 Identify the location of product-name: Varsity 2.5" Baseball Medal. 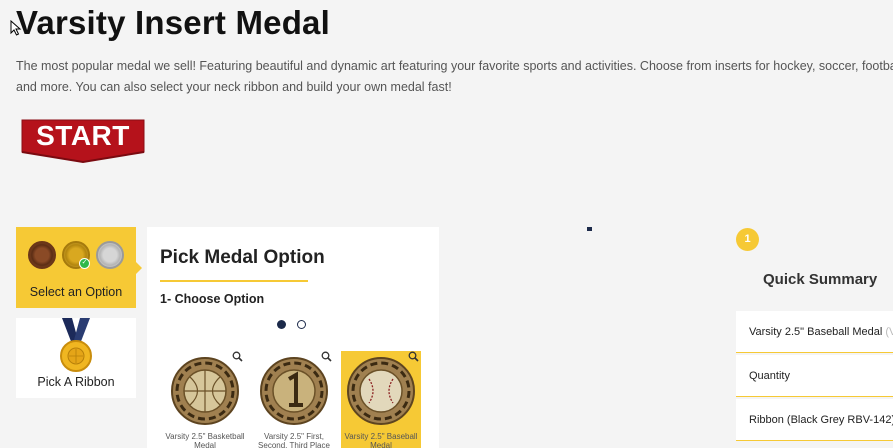
(381, 440).